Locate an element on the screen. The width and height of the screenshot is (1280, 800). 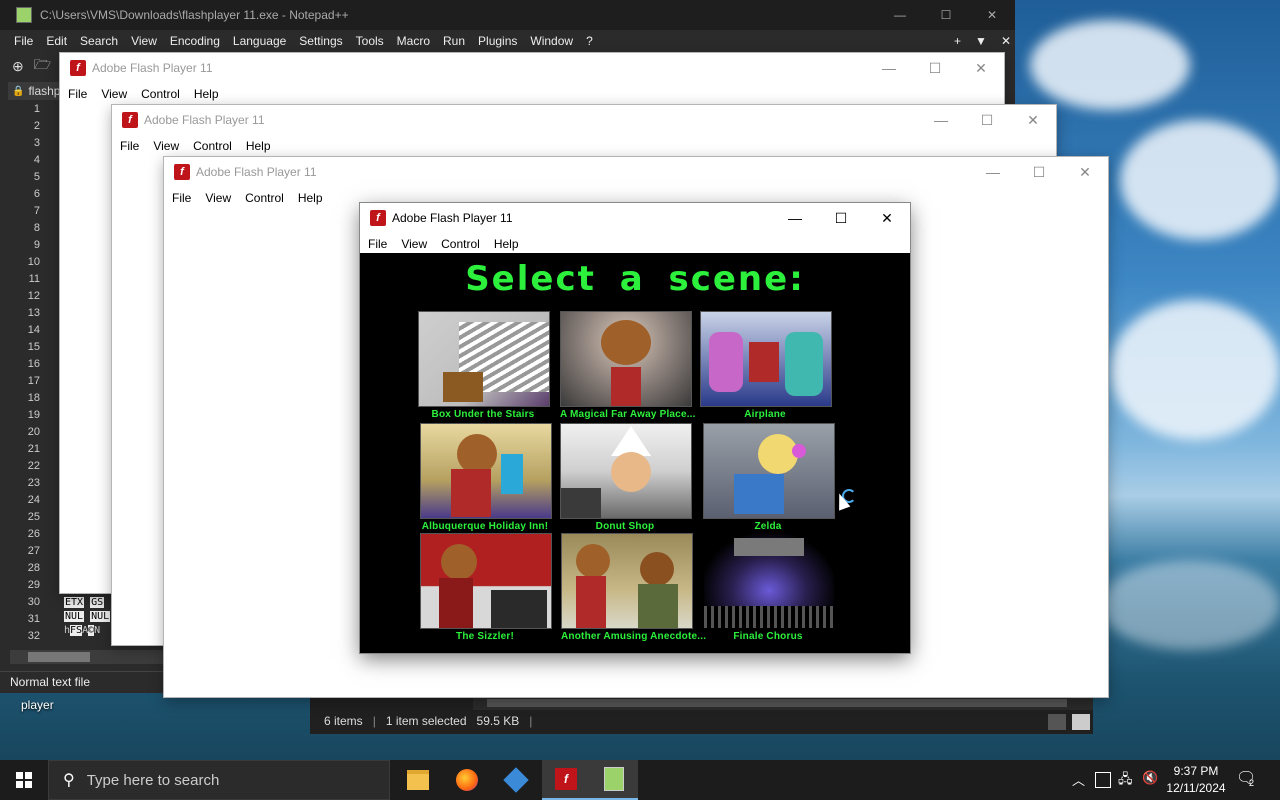
menu-help: ? is located at coordinates (589, 41).